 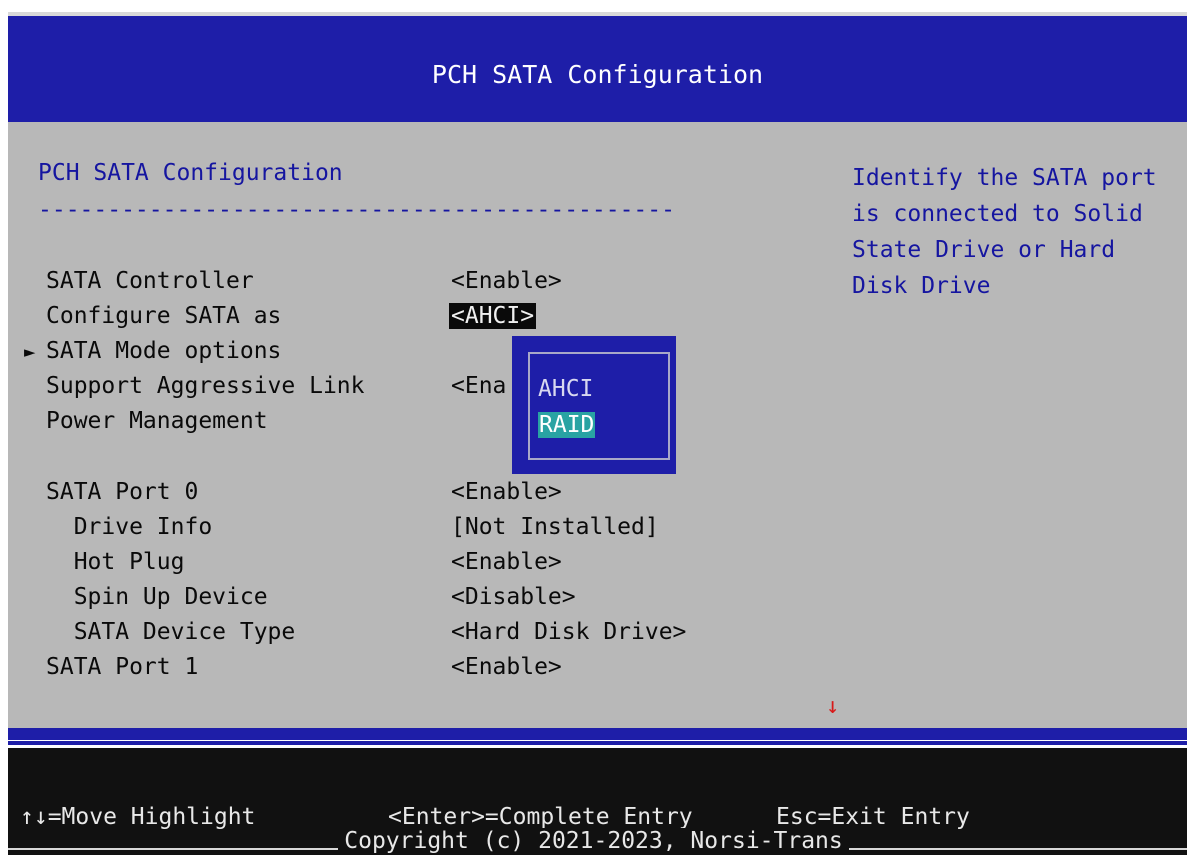 I want to click on setting-sata-port-0: SATA Port 0 <Enable>, so click(x=420, y=495).